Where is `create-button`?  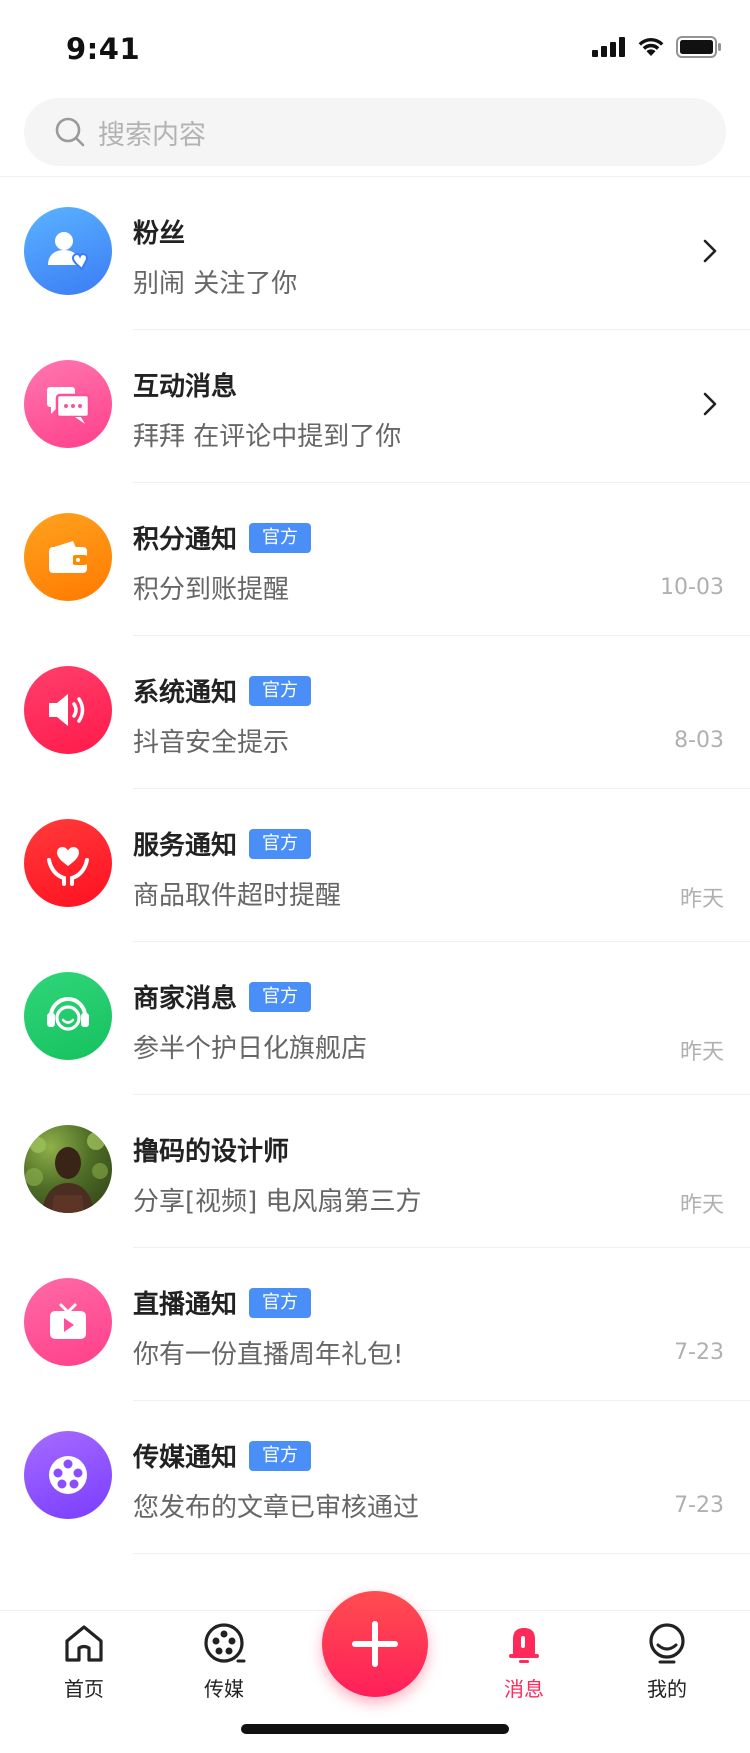 create-button is located at coordinates (375, 1644).